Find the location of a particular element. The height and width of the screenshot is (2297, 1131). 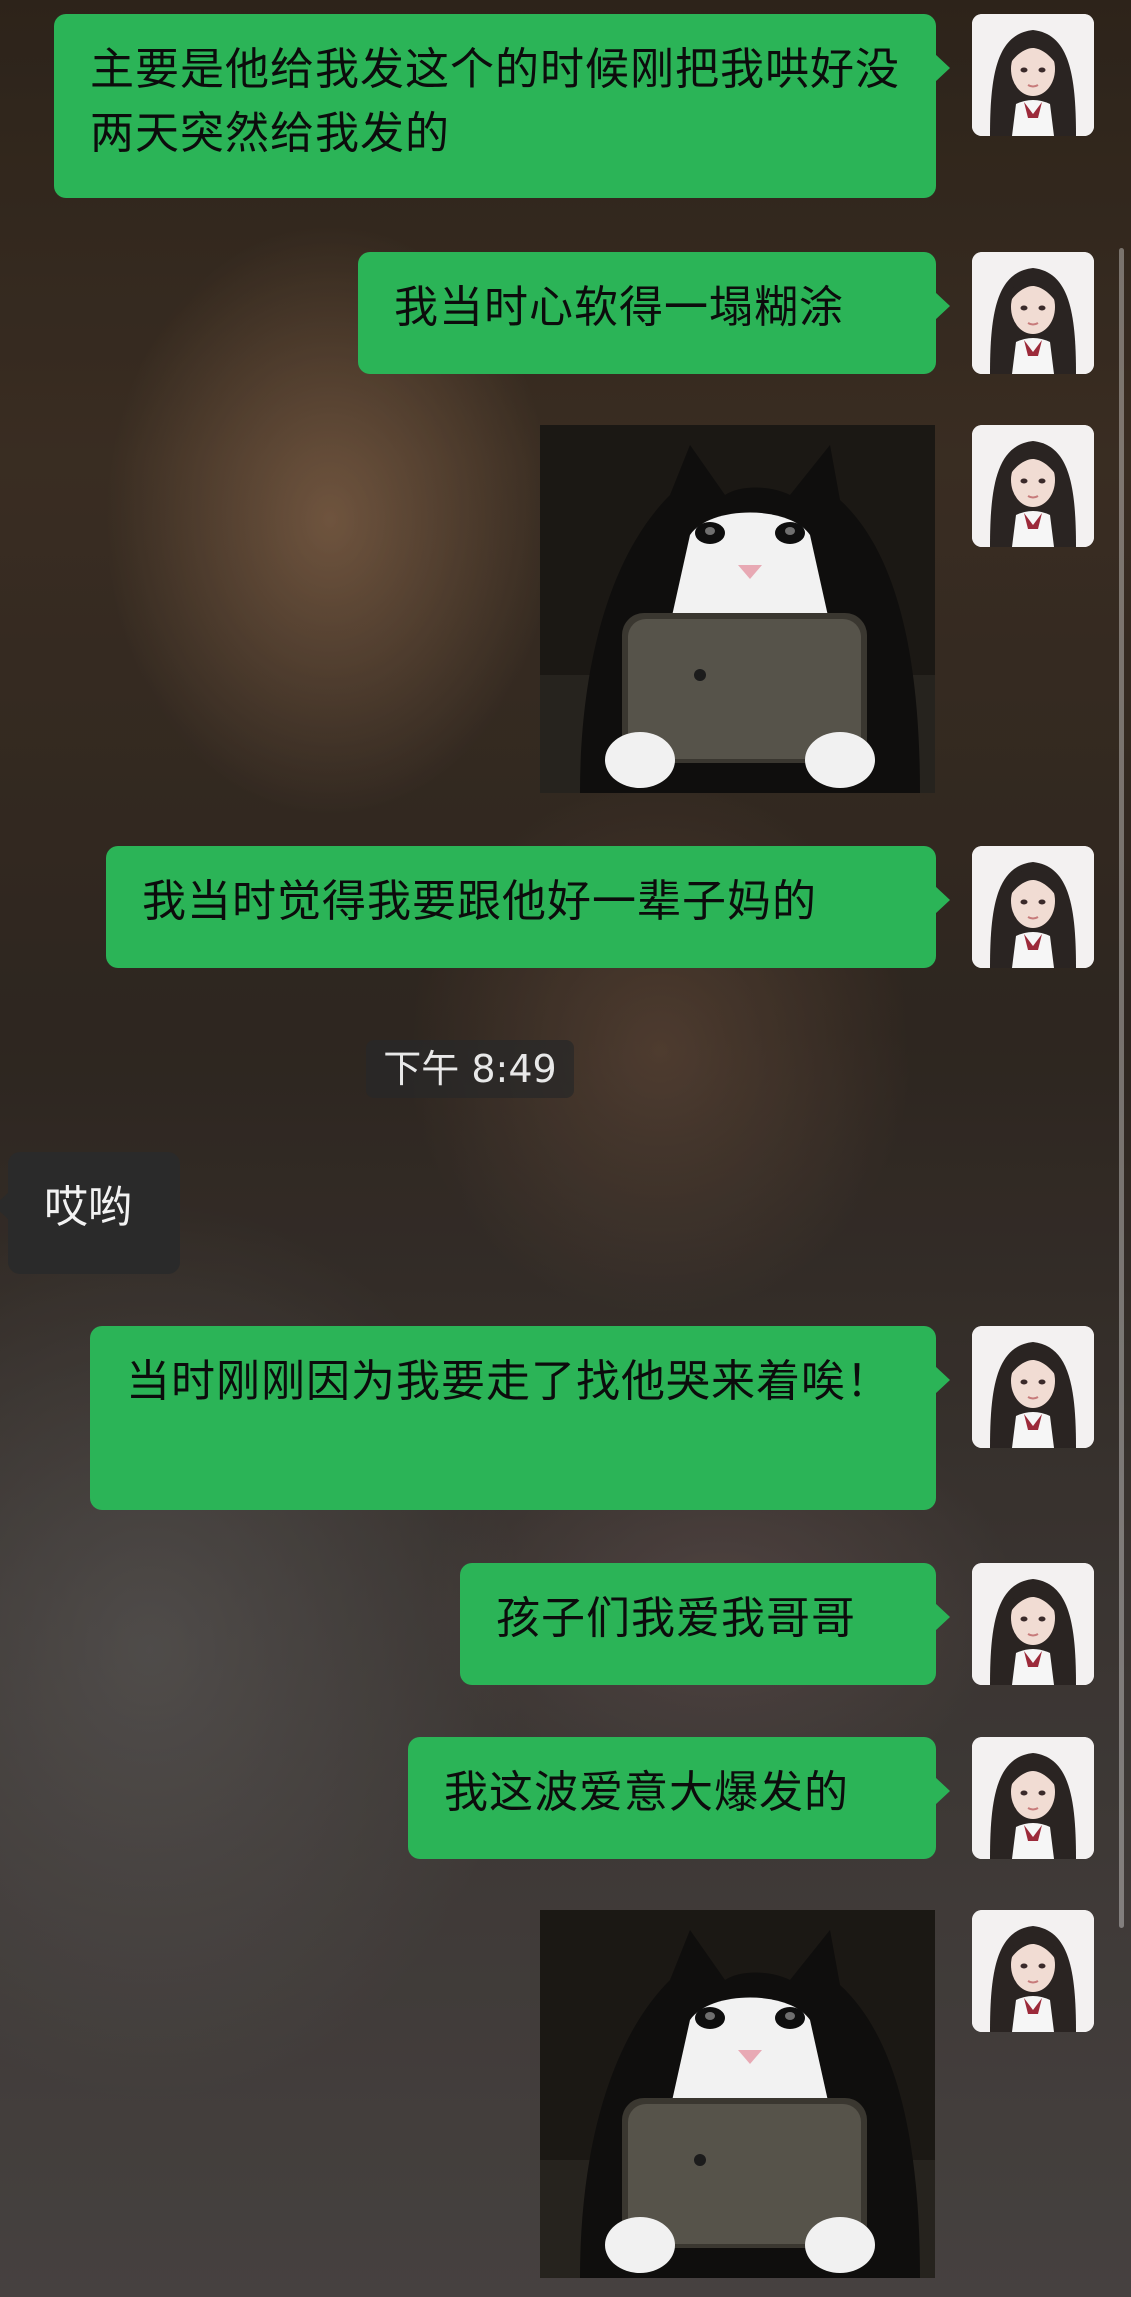

incoming-message-bubble: 哎哟 is located at coordinates (90, 1213).